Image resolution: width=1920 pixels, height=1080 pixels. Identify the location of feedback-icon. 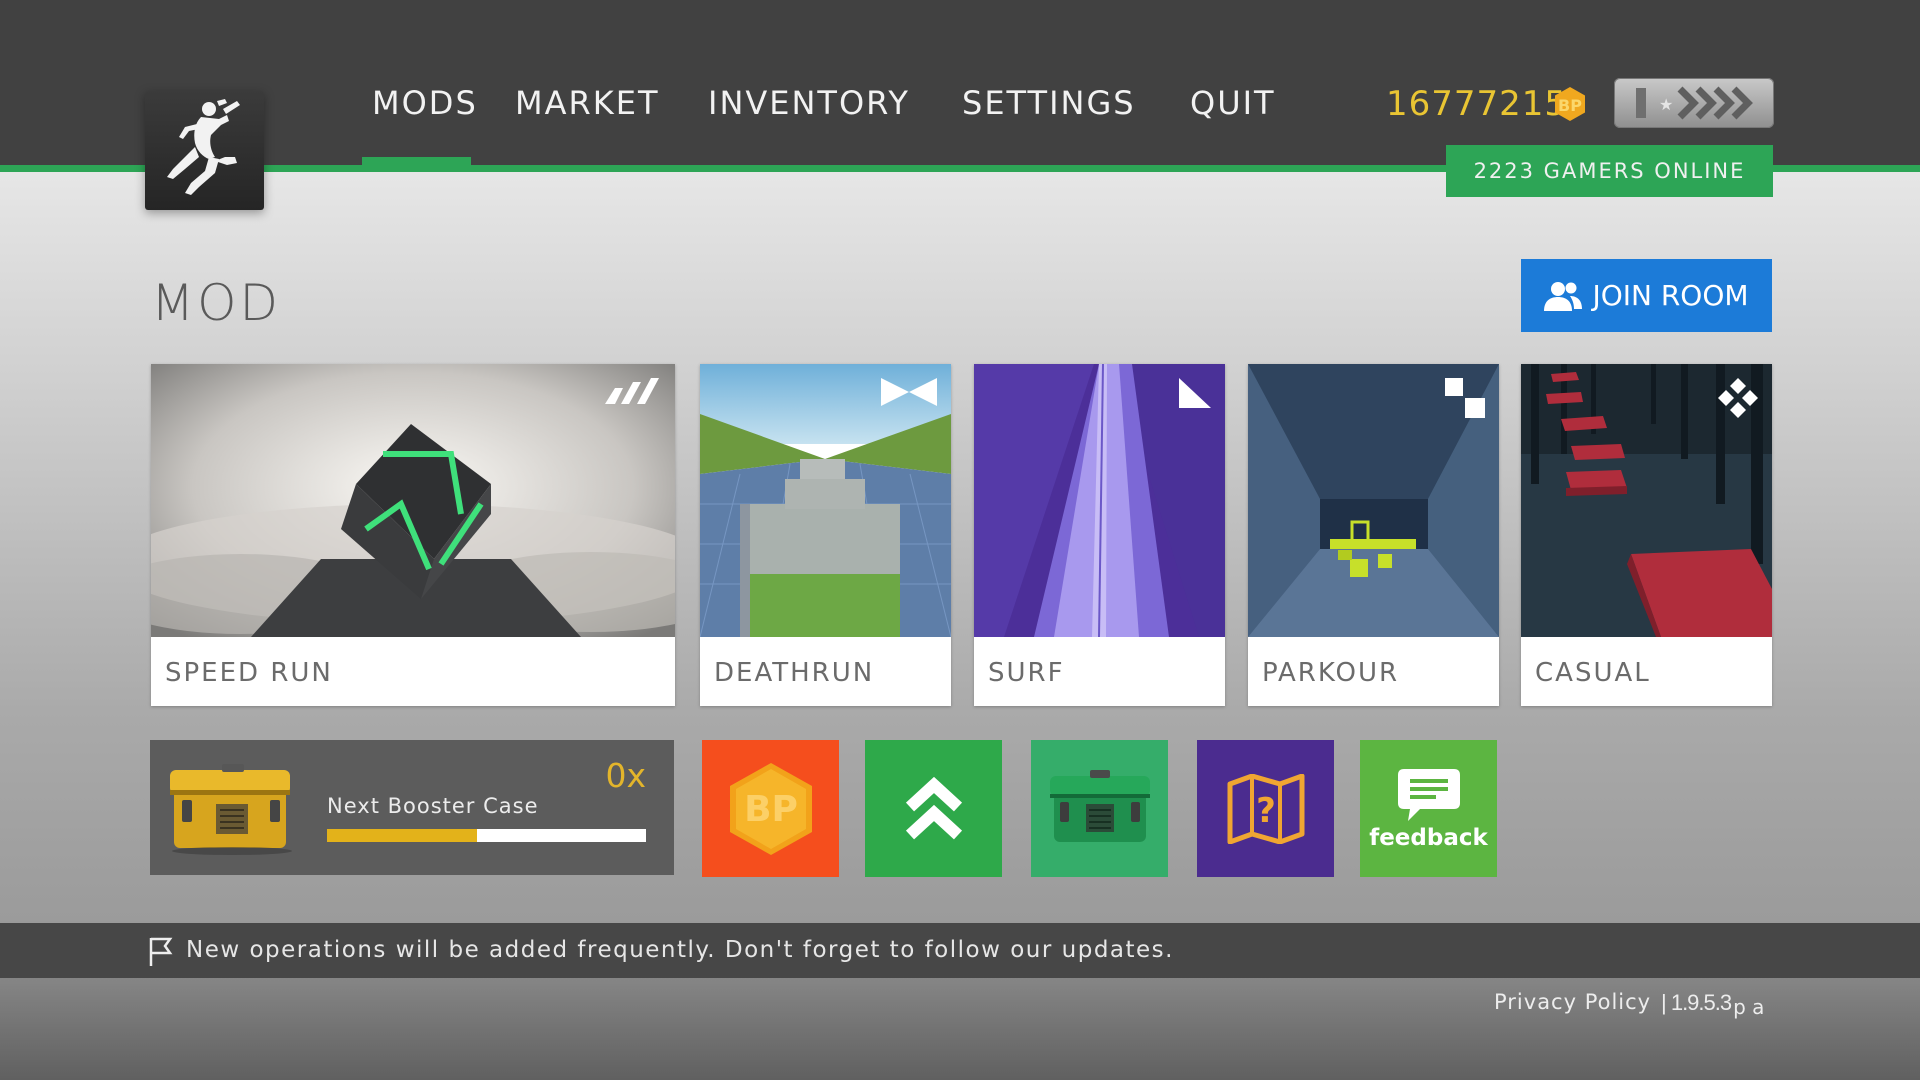
(1428, 794).